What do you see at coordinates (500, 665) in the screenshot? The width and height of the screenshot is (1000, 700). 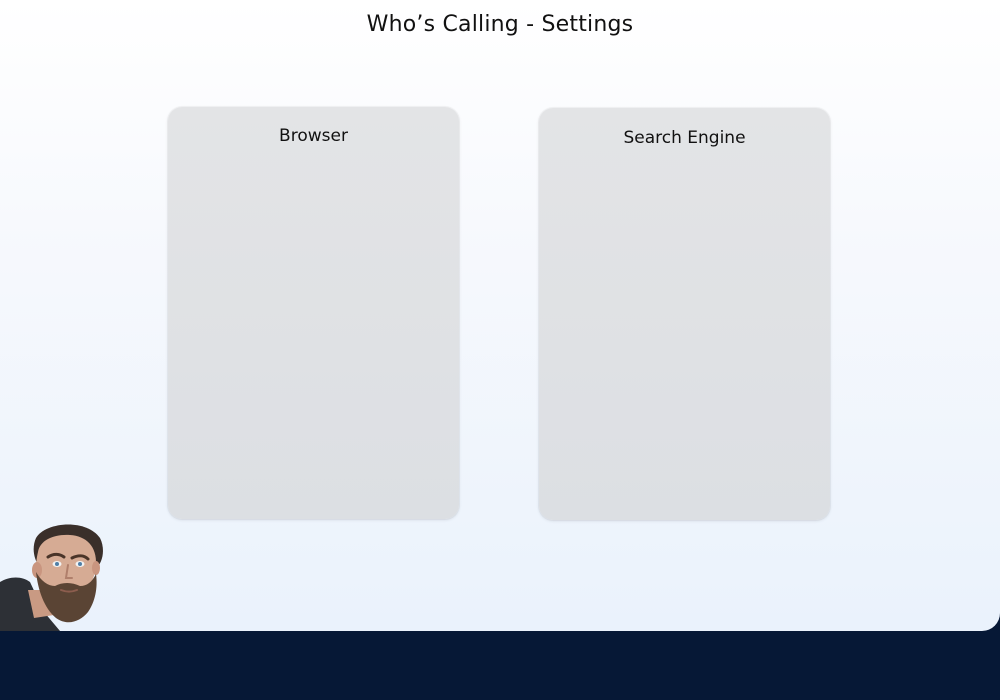 I see `bottom-bar` at bounding box center [500, 665].